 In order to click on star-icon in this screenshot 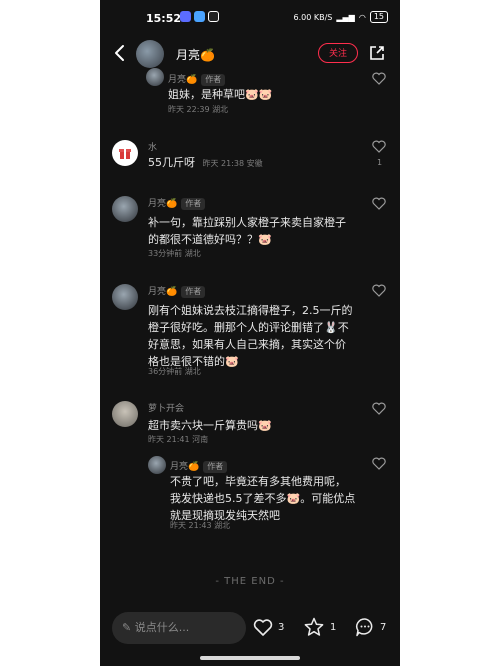, I will do `click(314, 627)`.